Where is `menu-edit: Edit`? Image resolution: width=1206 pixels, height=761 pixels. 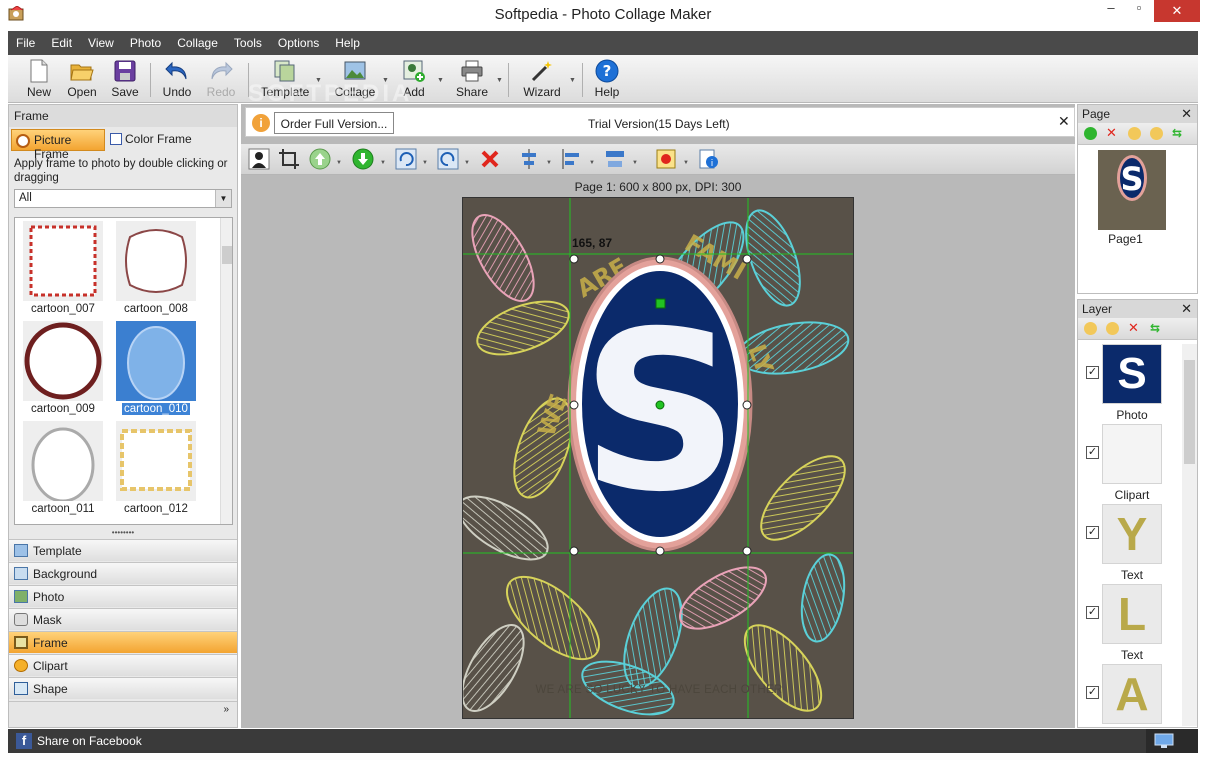
menu-edit: Edit is located at coordinates (61, 40).